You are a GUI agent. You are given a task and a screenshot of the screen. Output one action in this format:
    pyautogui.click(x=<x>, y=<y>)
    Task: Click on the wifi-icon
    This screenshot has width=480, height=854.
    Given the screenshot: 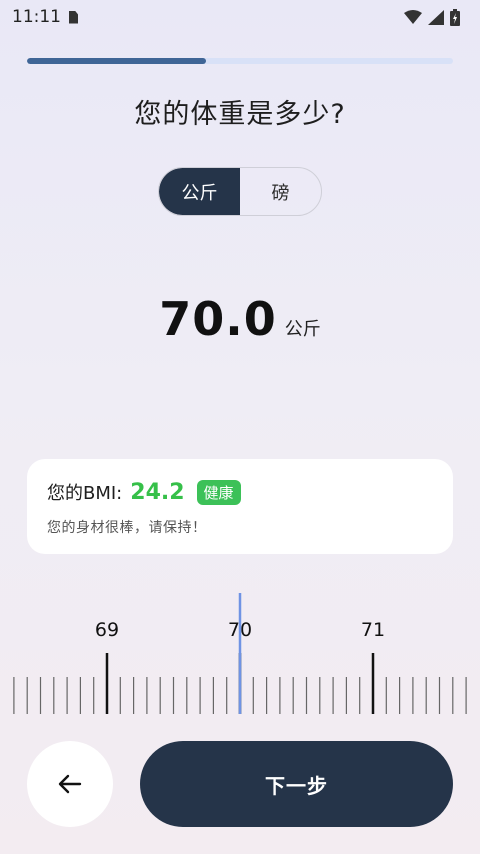 What is the action you would take?
    pyautogui.click(x=413, y=16)
    